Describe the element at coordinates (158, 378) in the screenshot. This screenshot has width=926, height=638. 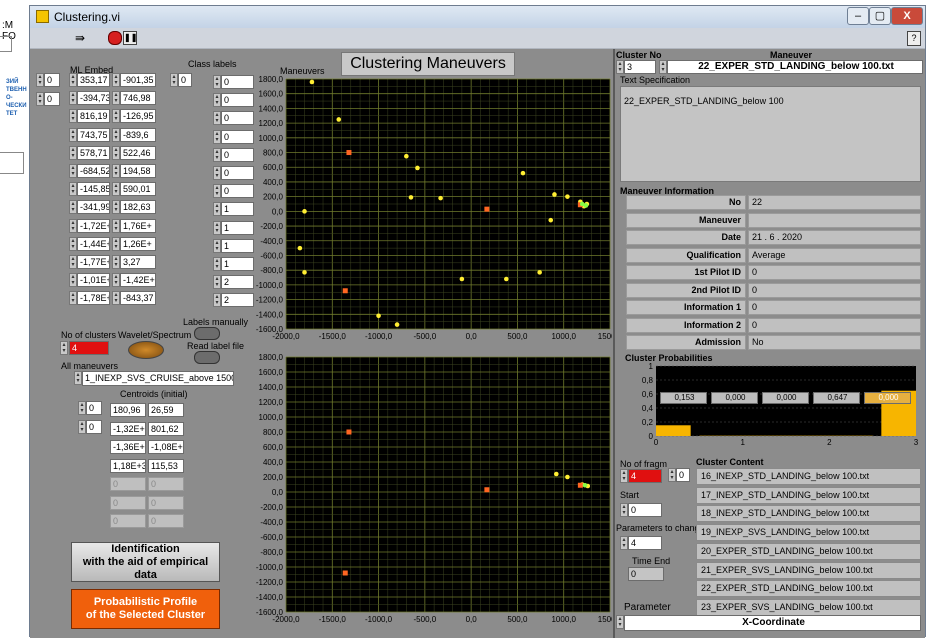
I see `all-maneuvers-input: 1_INEXP_SVS_CRUISE_above 1500.txt` at that location.